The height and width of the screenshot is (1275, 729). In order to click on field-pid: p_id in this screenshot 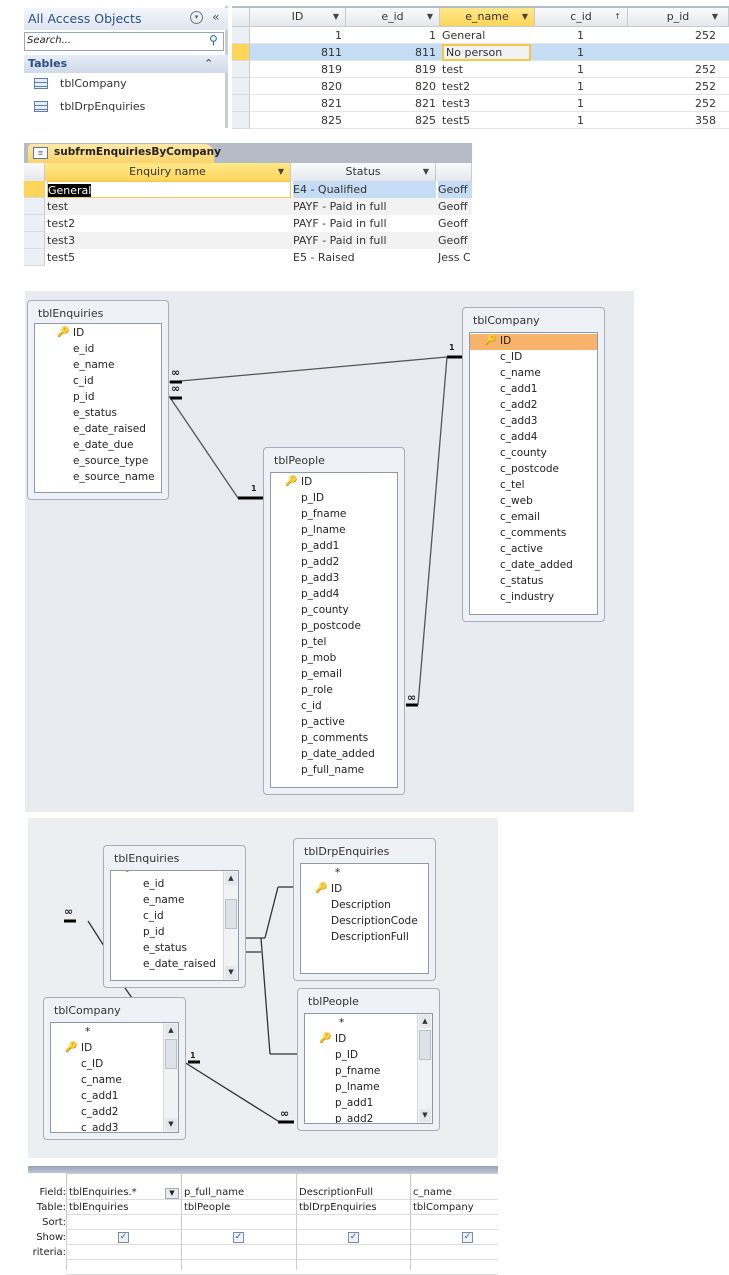, I will do `click(84, 397)`.